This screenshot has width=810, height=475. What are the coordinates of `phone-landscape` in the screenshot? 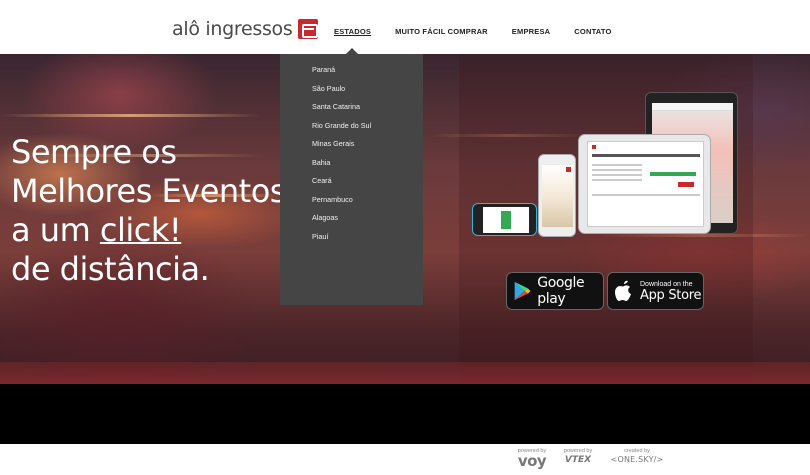 It's located at (504, 219).